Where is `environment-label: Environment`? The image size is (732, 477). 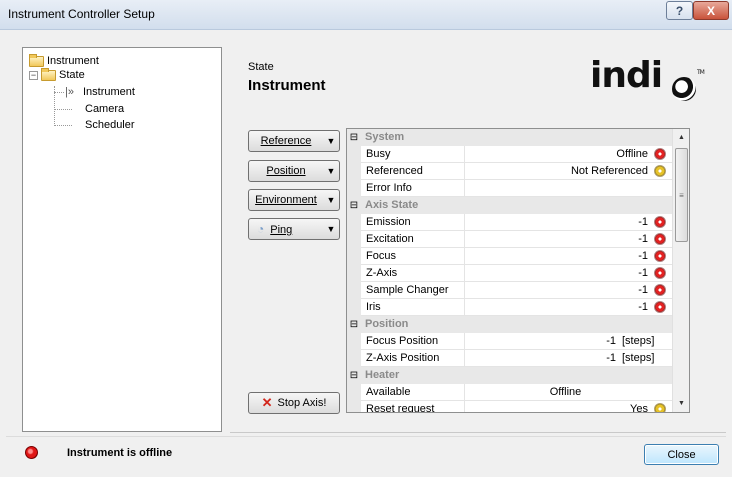
environment-label: Environment is located at coordinates (286, 200).